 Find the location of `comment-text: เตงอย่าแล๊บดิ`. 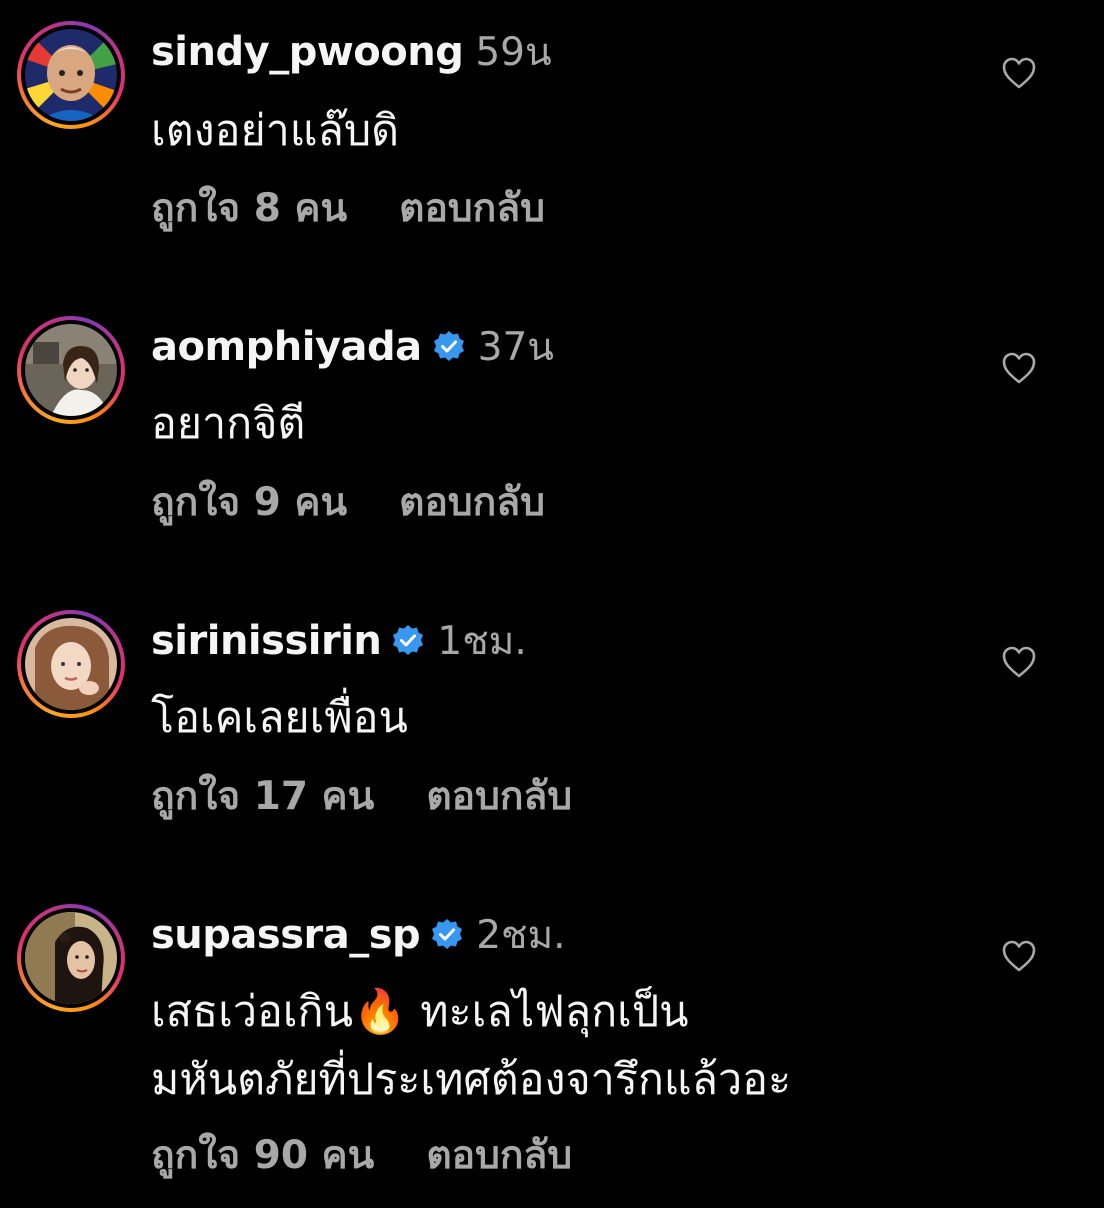

comment-text: เตงอย่าแล๊บดิ is located at coordinates (275, 131).